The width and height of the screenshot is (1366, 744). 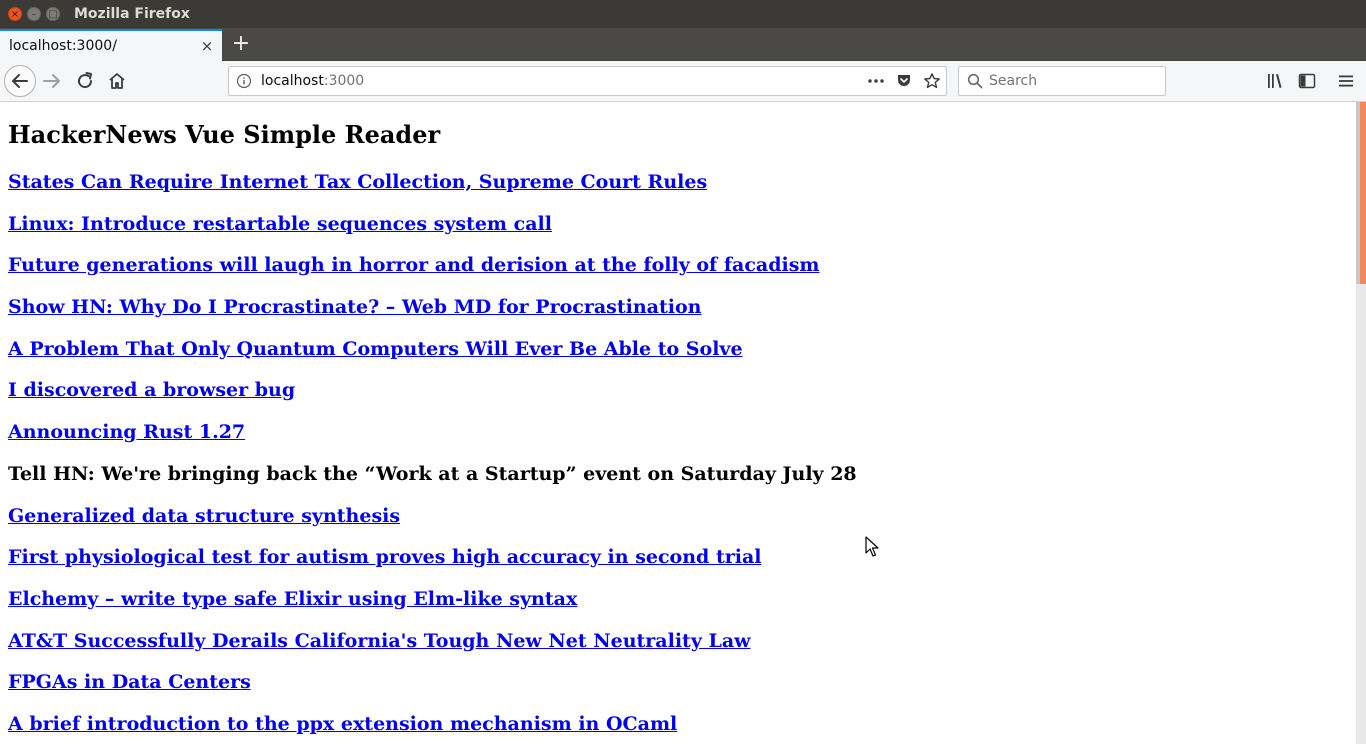 What do you see at coordinates (15, 14) in the screenshot?
I see `window-close-button: ×` at bounding box center [15, 14].